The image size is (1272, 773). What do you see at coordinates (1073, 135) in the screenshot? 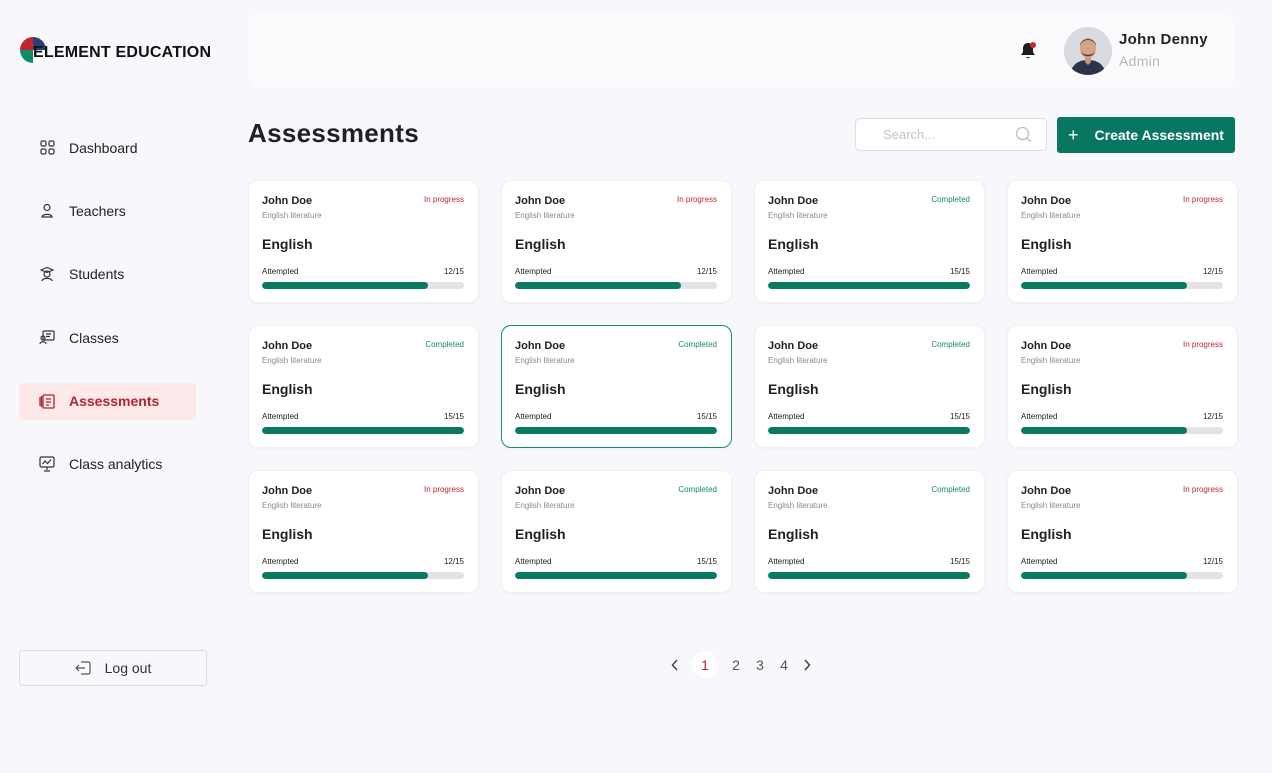
I see `plus-icon: +` at bounding box center [1073, 135].